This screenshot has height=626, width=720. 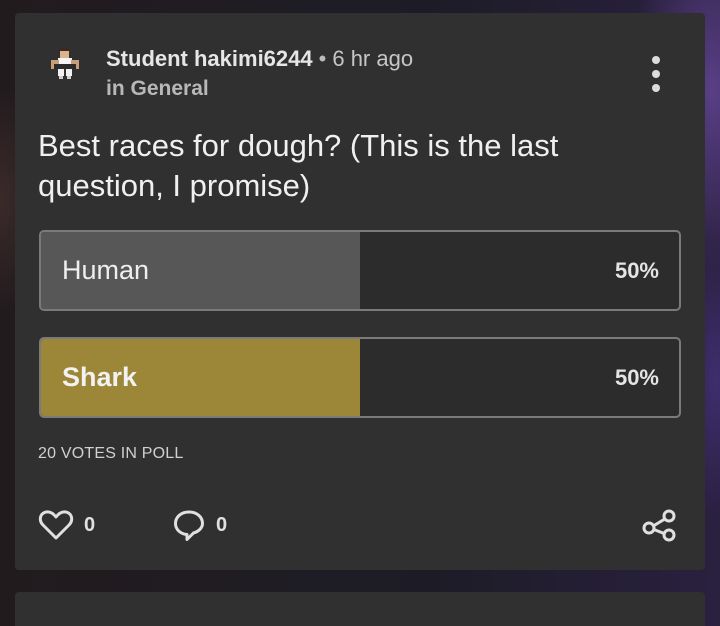 What do you see at coordinates (100, 377) in the screenshot?
I see `poll-option-label: Shark` at bounding box center [100, 377].